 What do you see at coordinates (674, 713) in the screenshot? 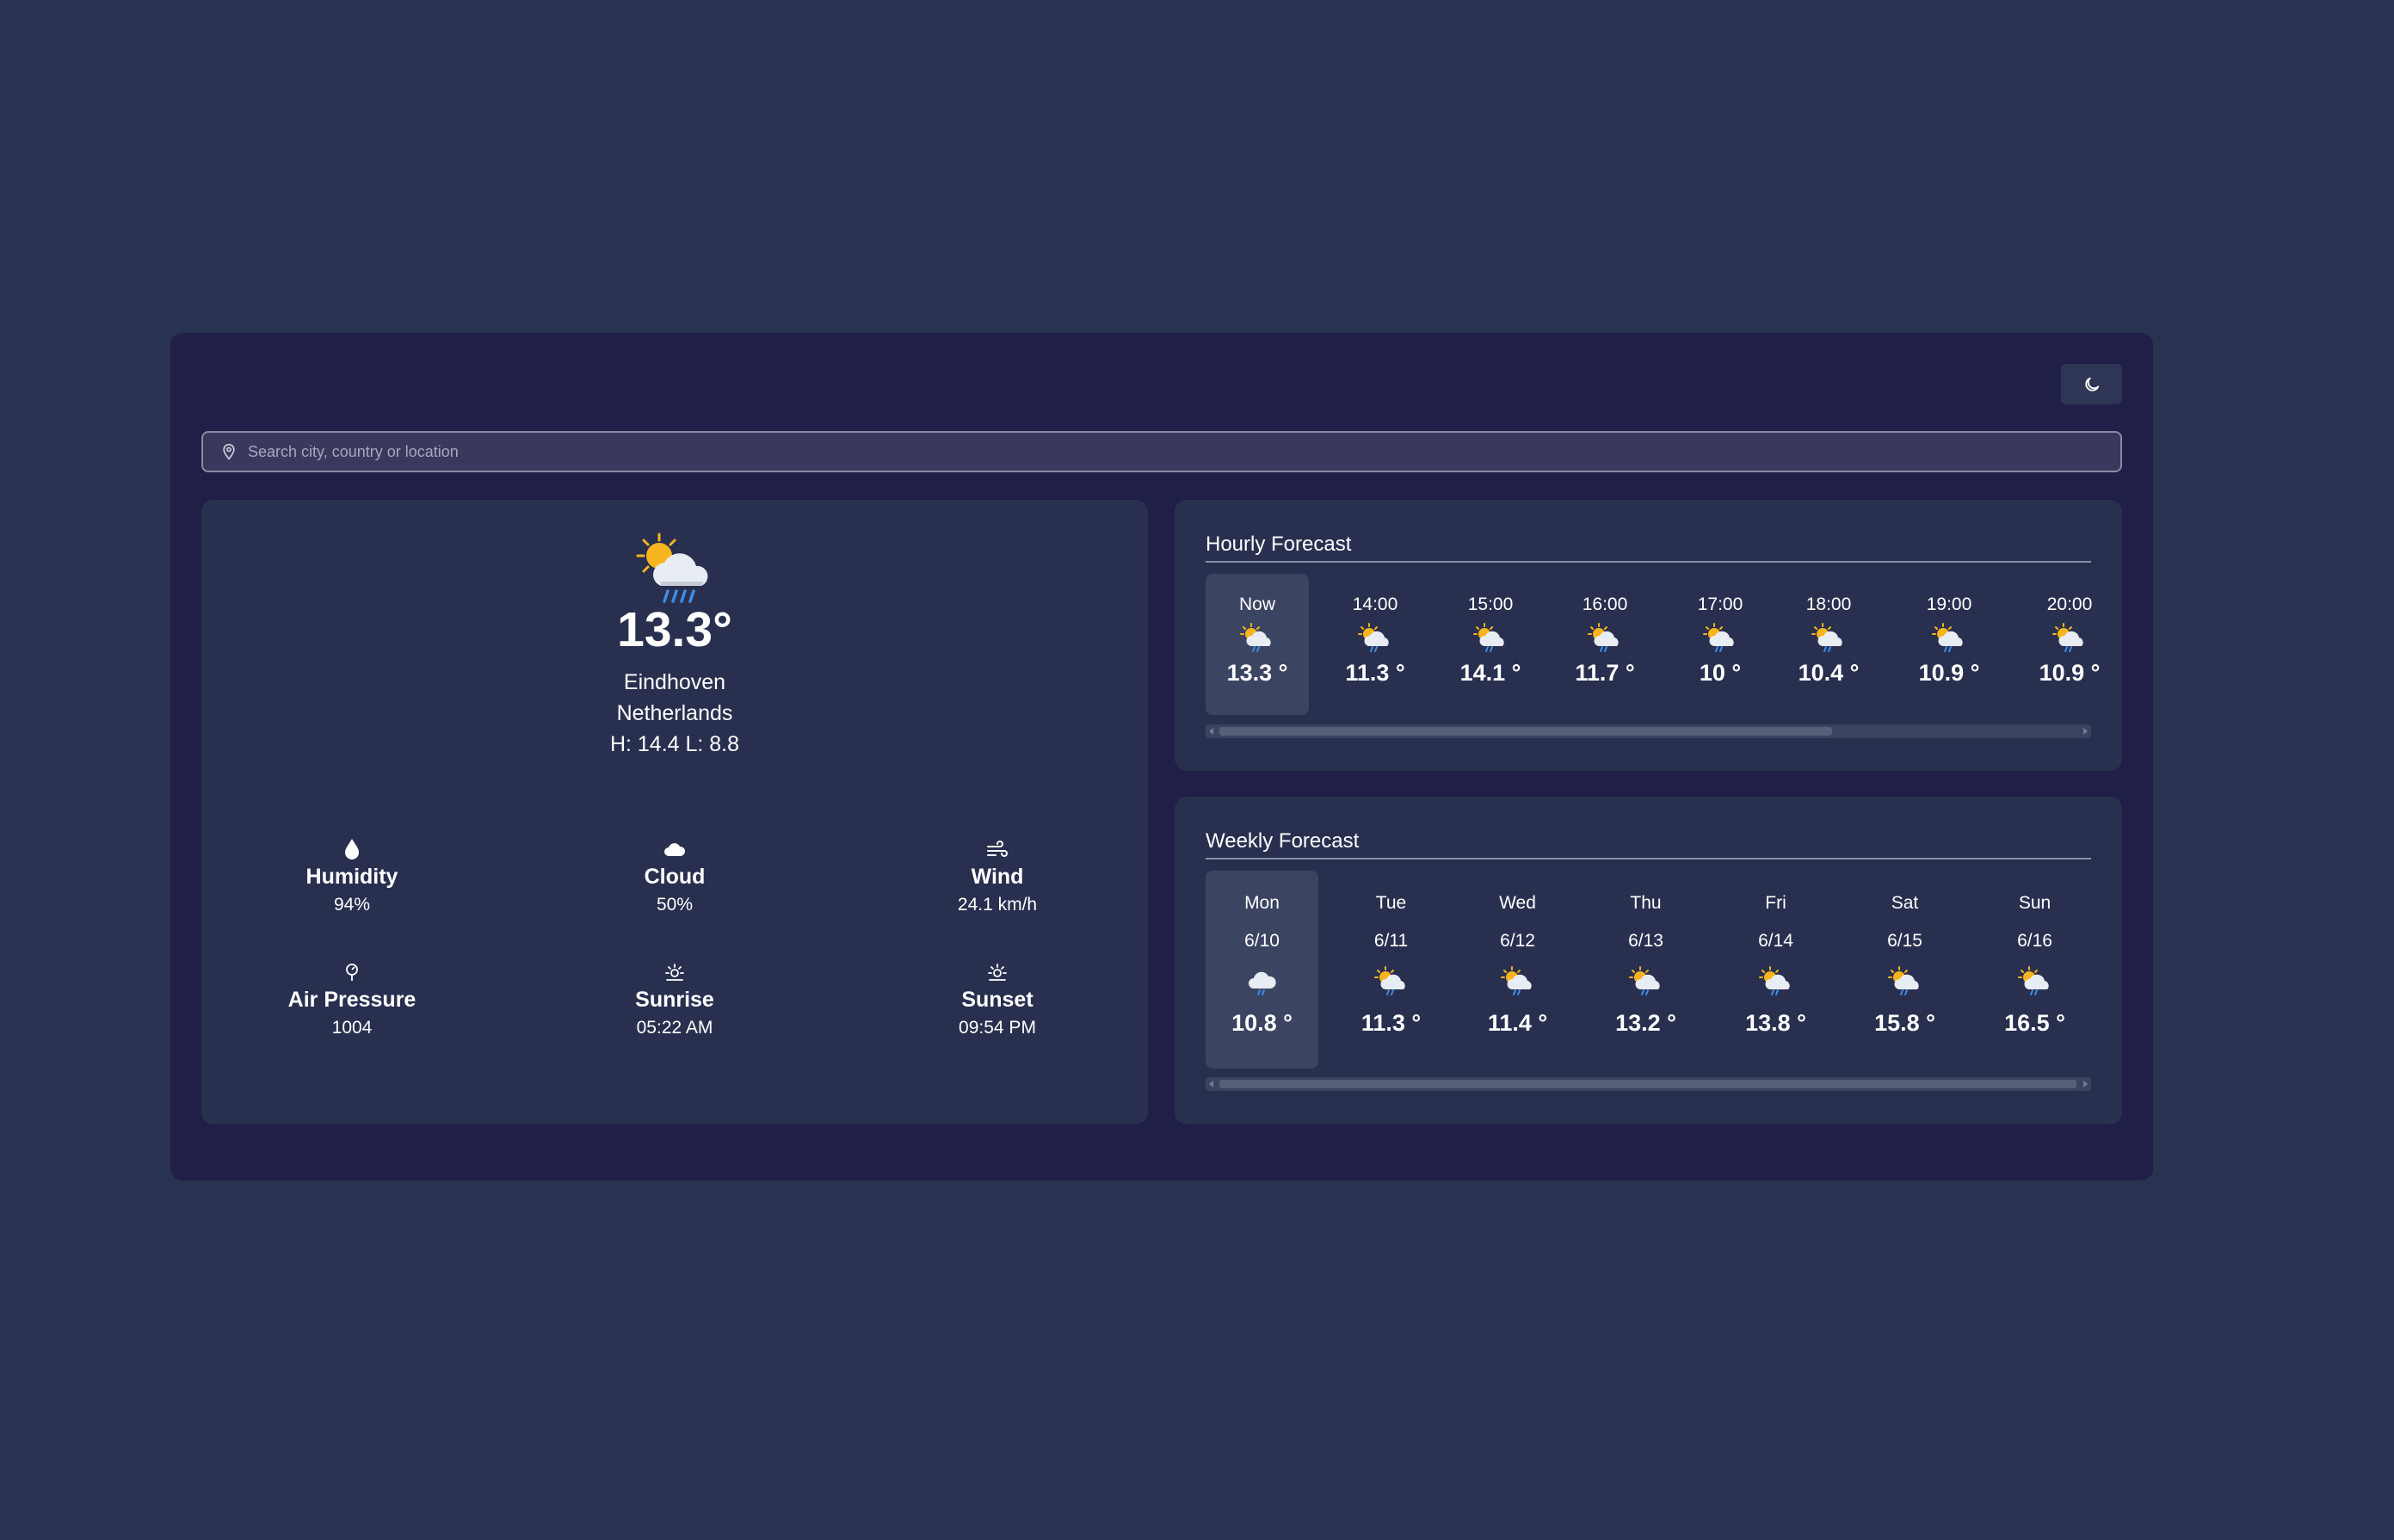
I see `country-name: Netherlands` at bounding box center [674, 713].